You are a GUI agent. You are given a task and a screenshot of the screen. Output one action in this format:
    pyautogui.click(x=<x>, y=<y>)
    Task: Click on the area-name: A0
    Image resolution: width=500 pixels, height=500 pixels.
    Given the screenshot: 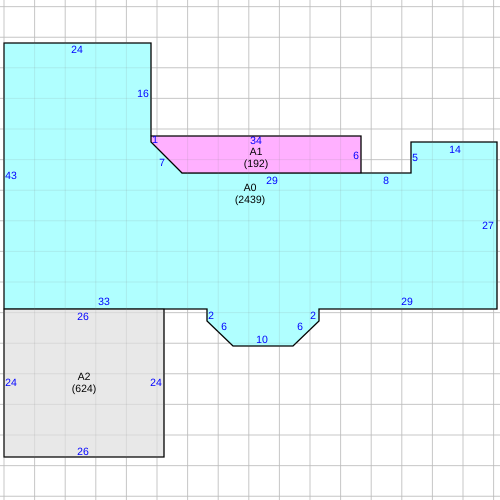 What is the action you would take?
    pyautogui.click(x=250, y=188)
    